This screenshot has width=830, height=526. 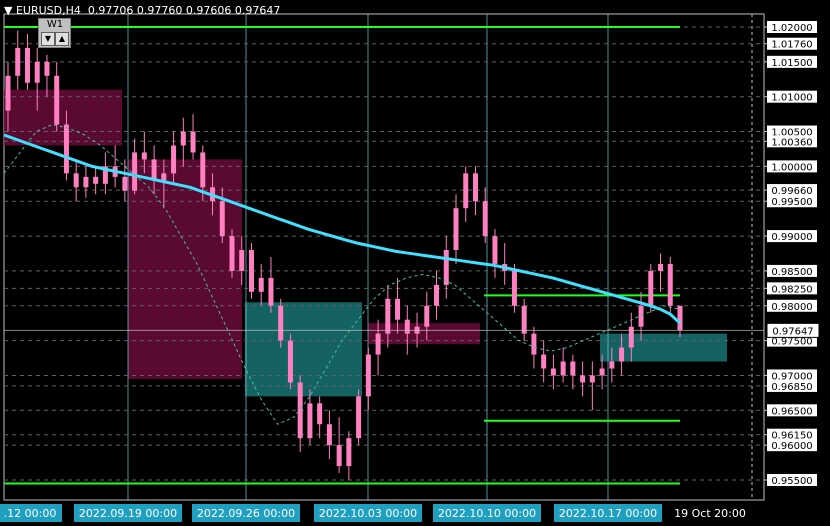 I want to click on y-tick-label: 1.00360, so click(x=791, y=142).